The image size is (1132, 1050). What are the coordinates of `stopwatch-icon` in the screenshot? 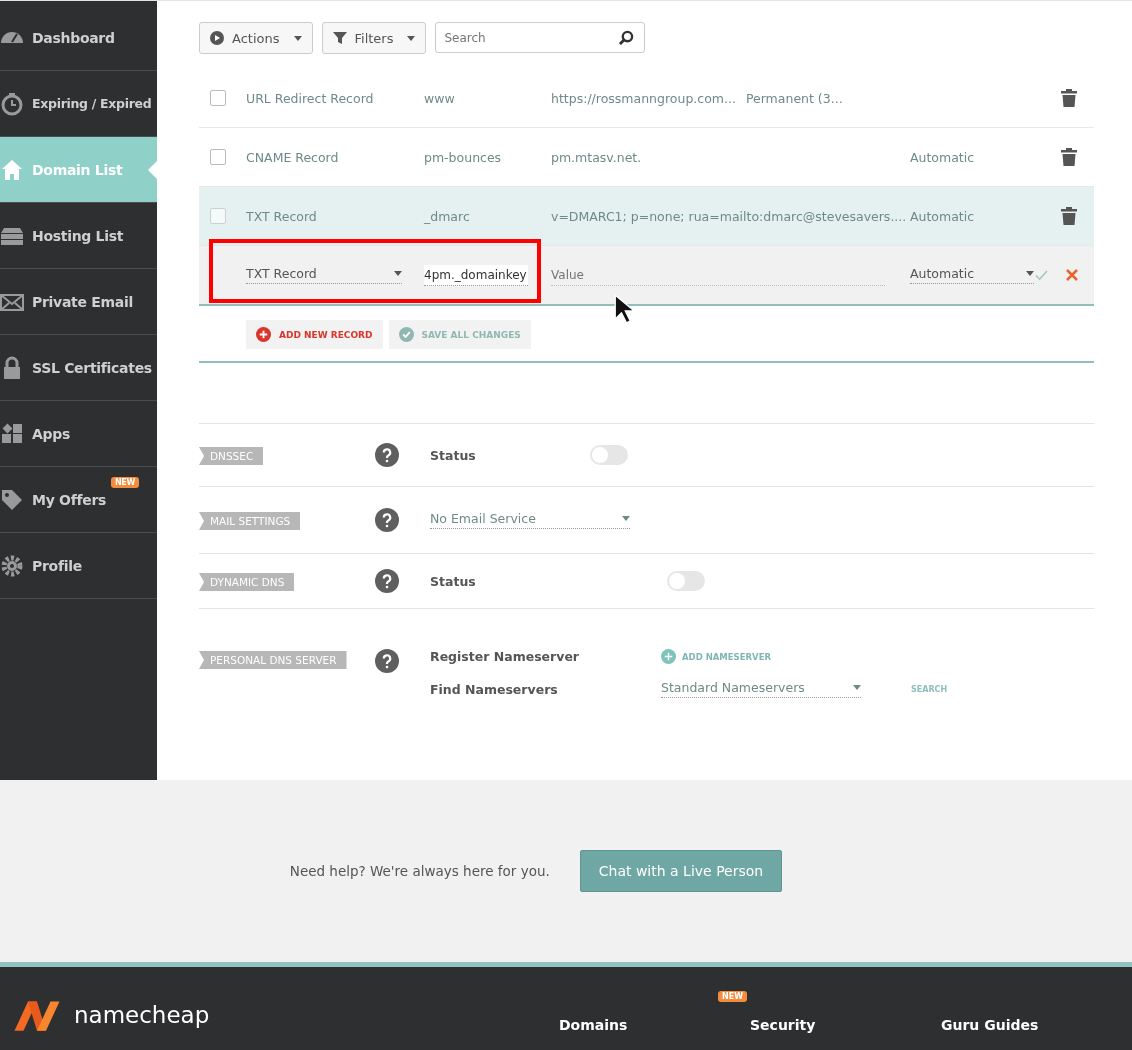 It's located at (12, 103).